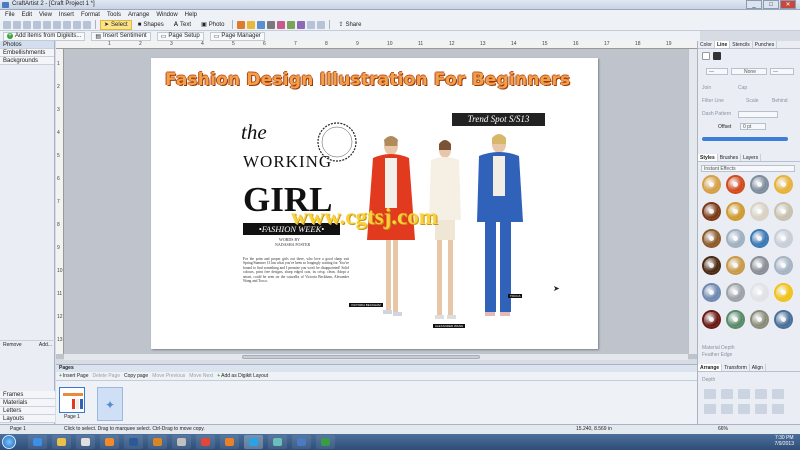  Describe the element at coordinates (765, 44) in the screenshot. I see `tab-punches: Punches` at that location.